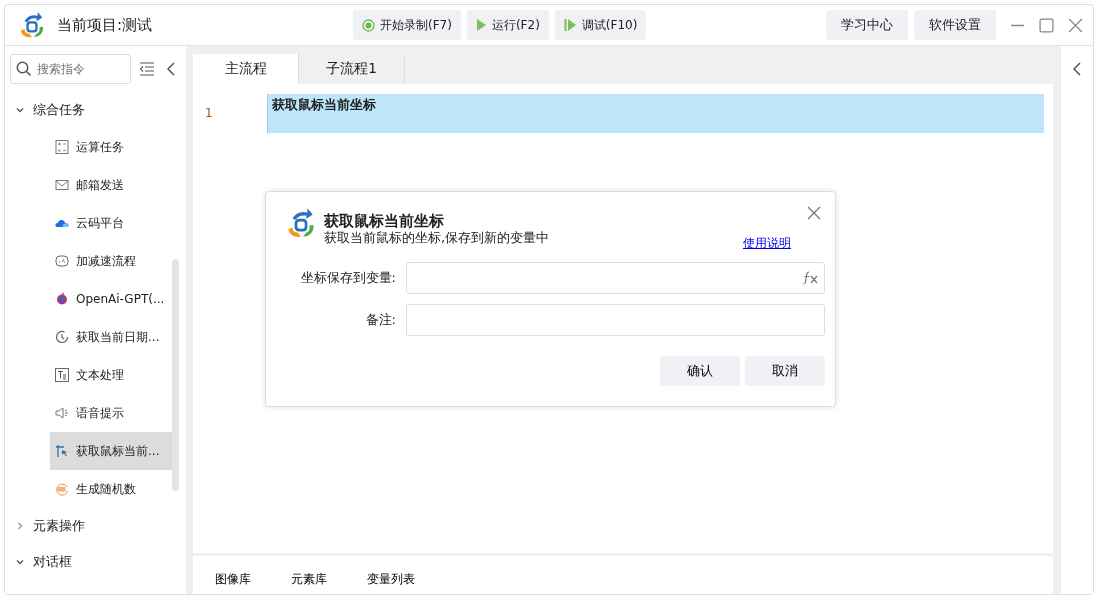 This screenshot has width=1100, height=600. I want to click on play-icon, so click(481, 25).